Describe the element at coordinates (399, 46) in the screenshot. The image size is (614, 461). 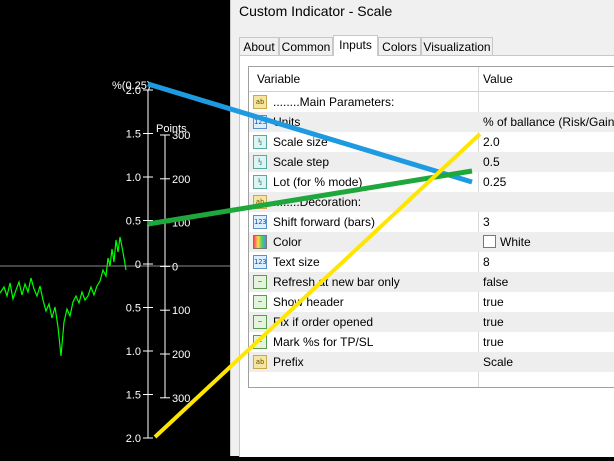
I see `tab-colors: Colors` at that location.